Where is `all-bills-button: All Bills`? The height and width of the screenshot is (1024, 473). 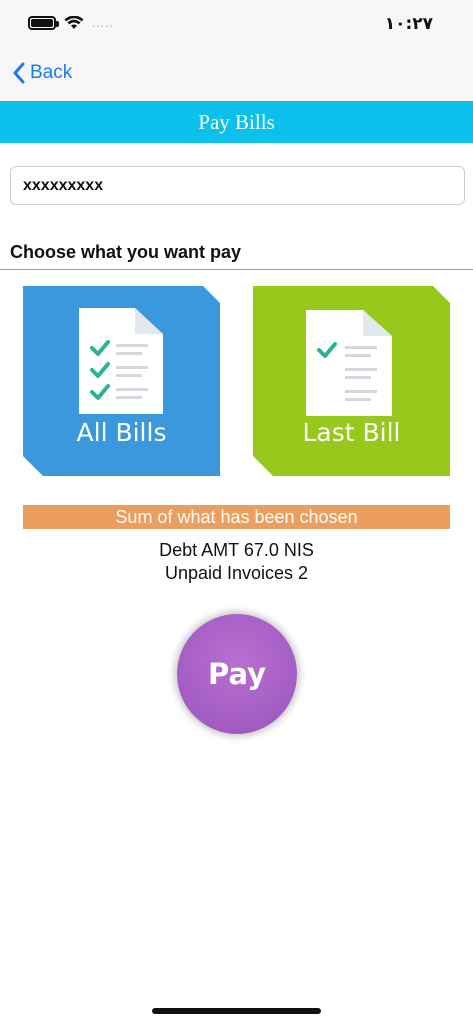 all-bills-button: All Bills is located at coordinates (121, 381).